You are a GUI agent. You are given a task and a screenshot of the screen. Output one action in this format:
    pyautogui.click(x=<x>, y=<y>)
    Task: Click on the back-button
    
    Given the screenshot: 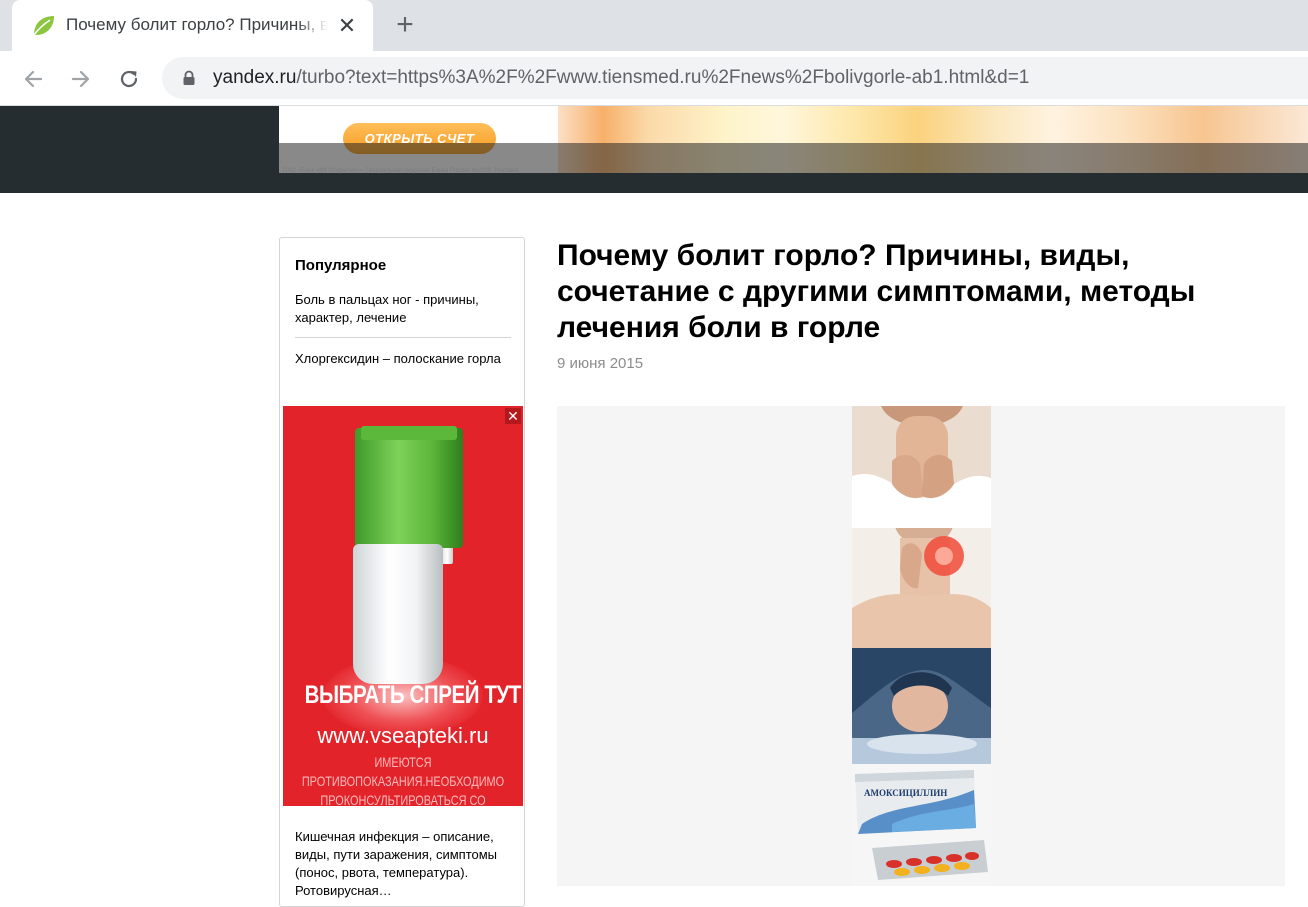 What is the action you would take?
    pyautogui.click(x=33, y=79)
    